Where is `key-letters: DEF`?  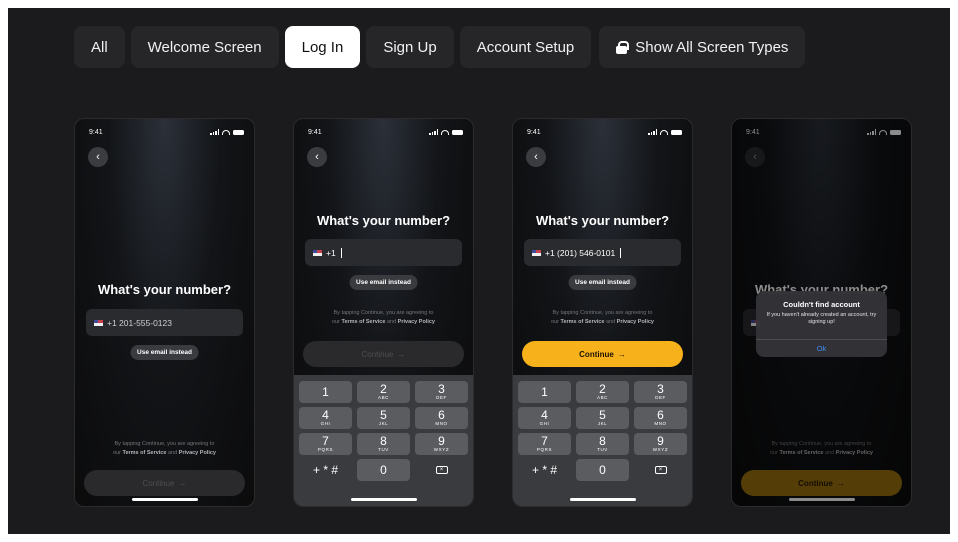
key-letters: DEF is located at coordinates (660, 398).